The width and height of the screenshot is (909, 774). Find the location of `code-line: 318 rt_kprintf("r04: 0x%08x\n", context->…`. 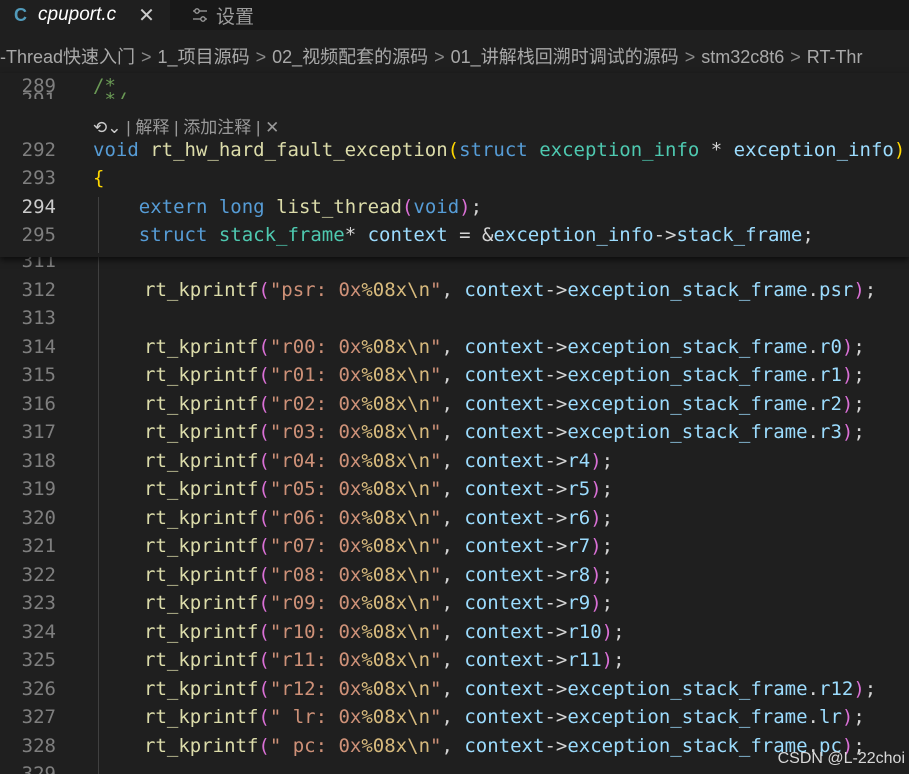

code-line: 318 rt_kprintf("r04: 0x%08x\n", context->… is located at coordinates (454, 464).